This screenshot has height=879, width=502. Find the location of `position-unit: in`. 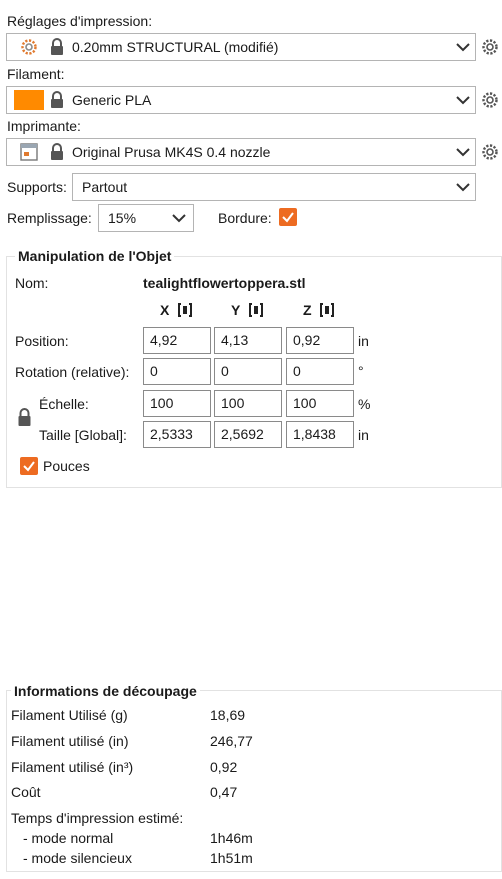

position-unit: in is located at coordinates (363, 341).